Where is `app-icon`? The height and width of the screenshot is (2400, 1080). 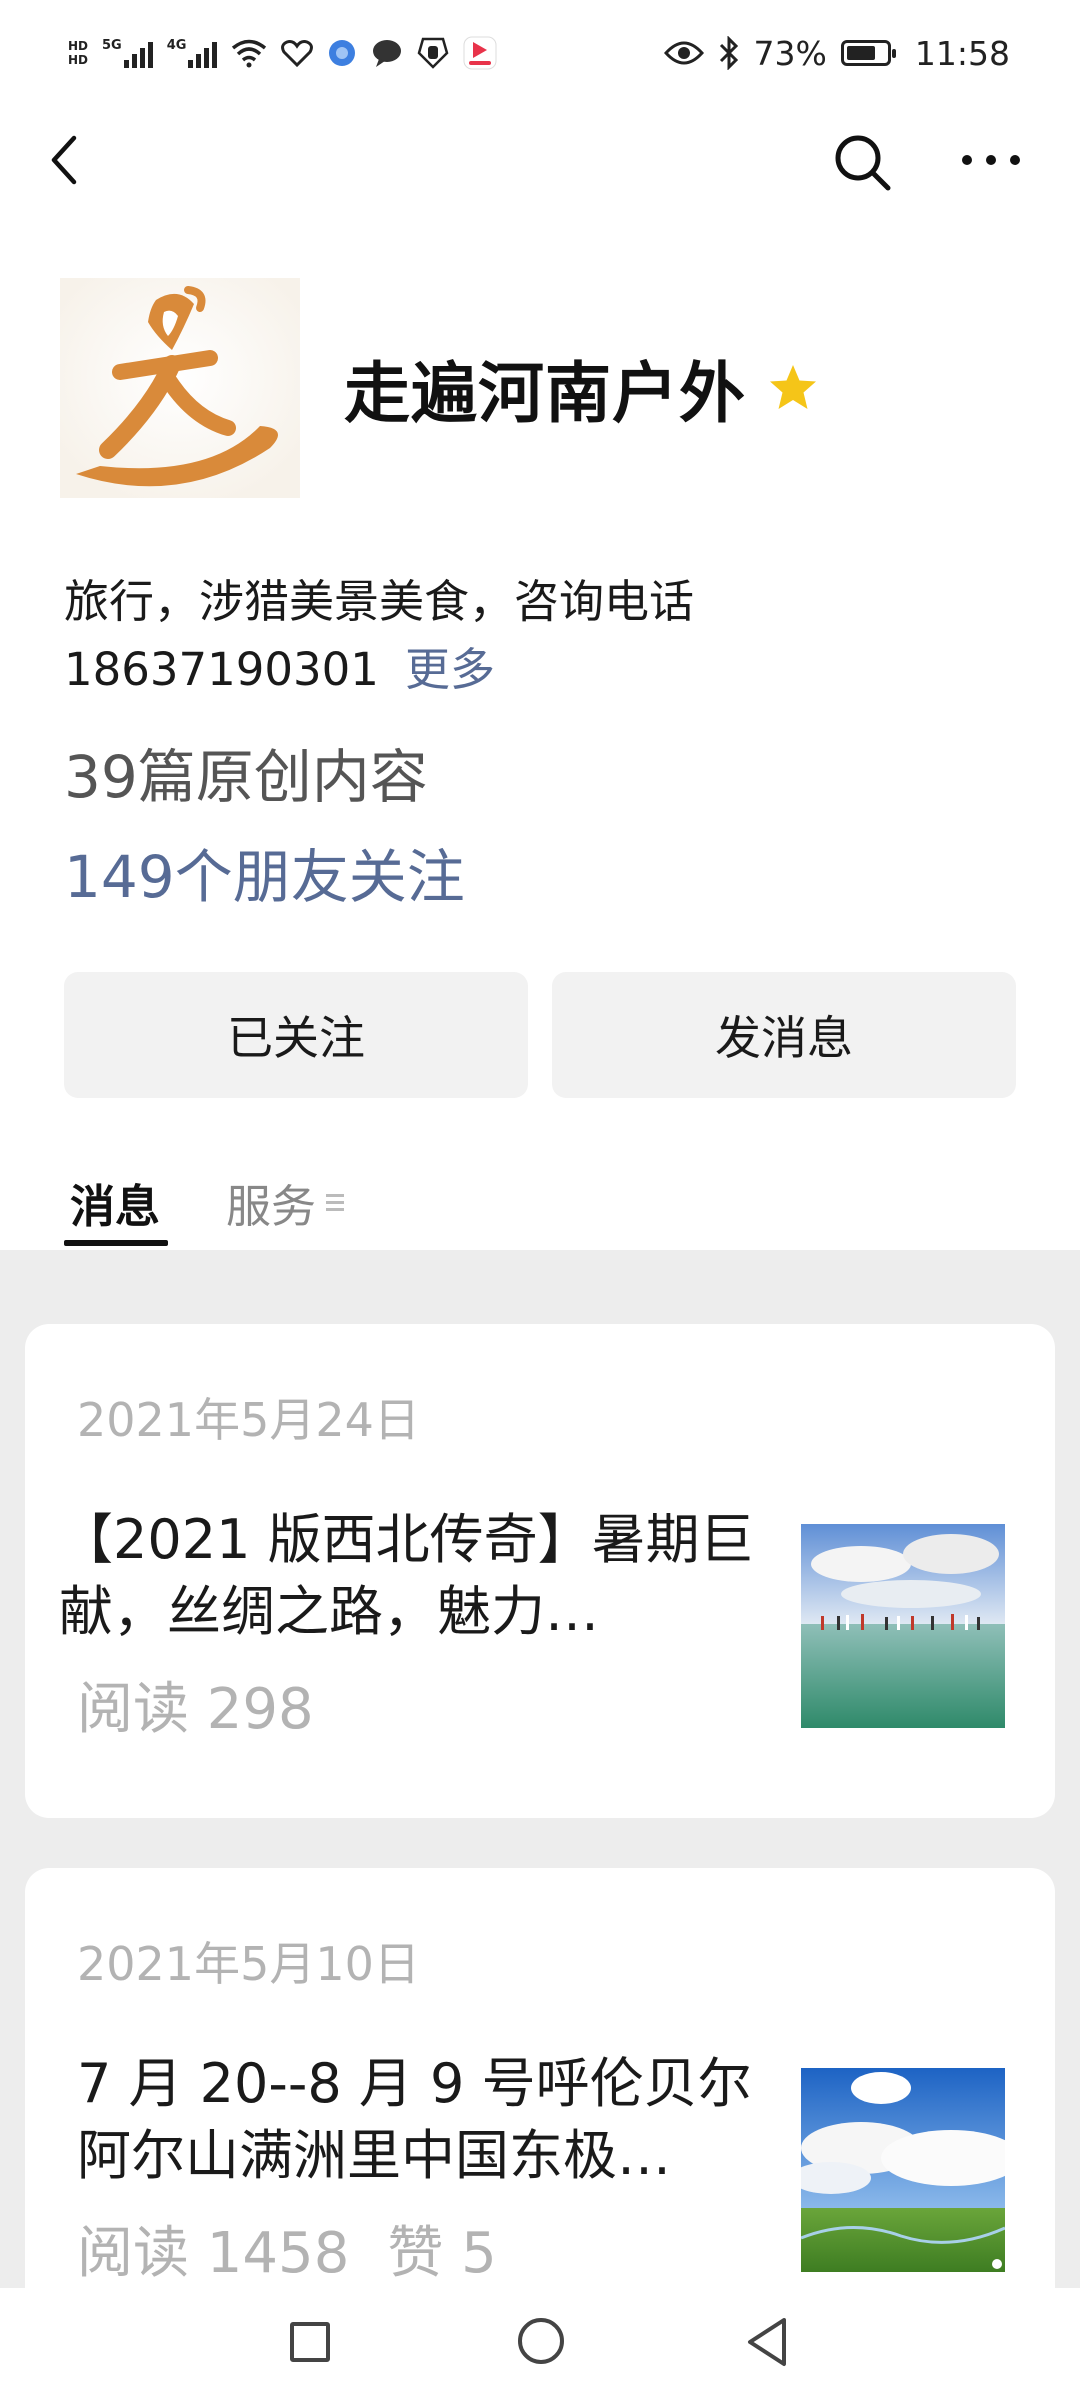
app-icon is located at coordinates (480, 53).